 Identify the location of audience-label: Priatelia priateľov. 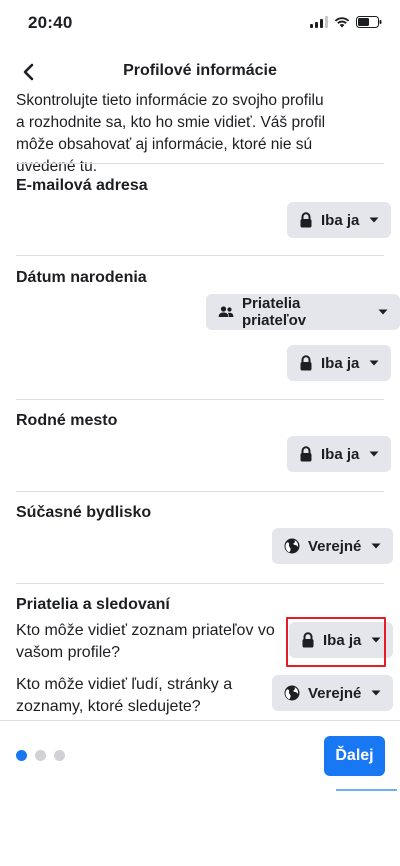
(274, 312).